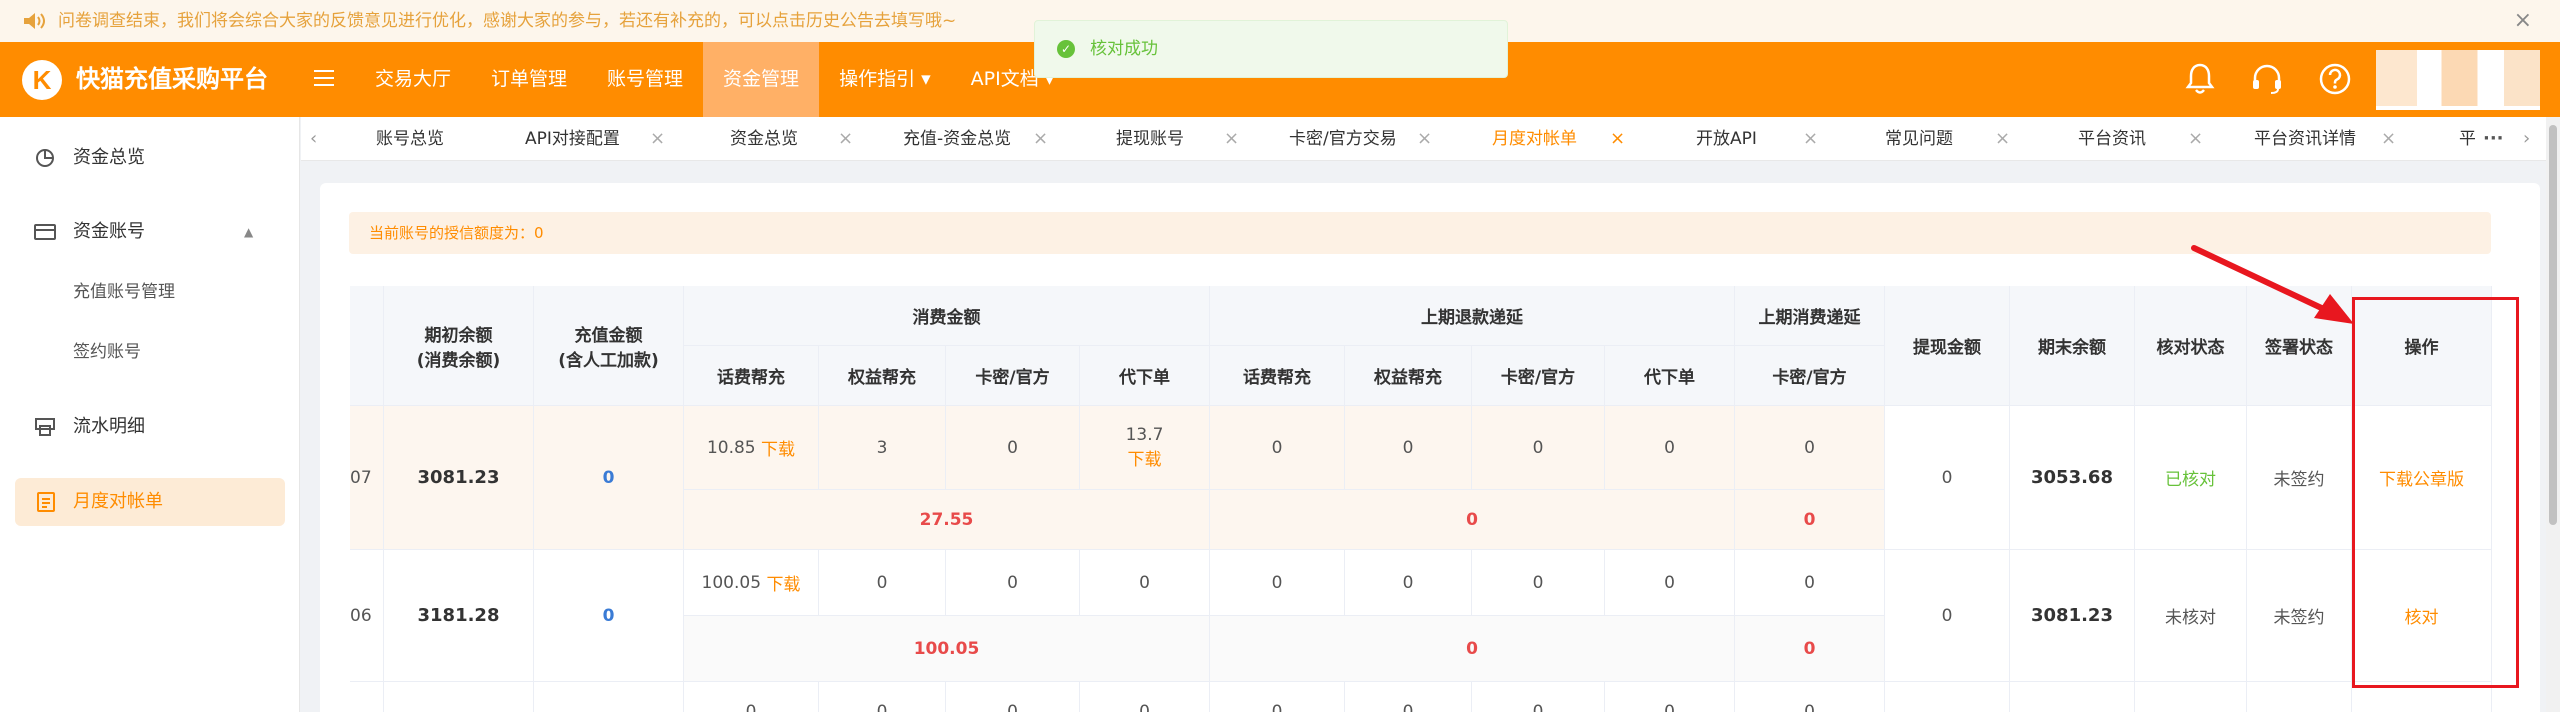 The width and height of the screenshot is (2560, 712). I want to click on nav-account-management: 账号管理, so click(645, 79).